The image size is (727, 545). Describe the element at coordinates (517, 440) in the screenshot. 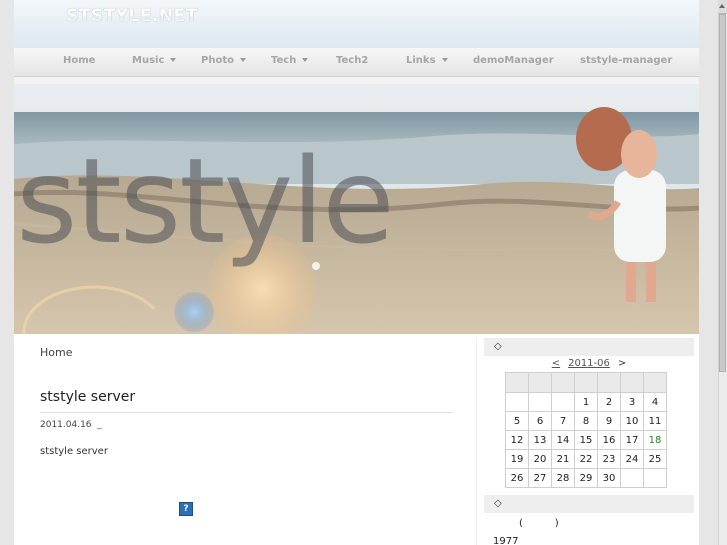

I see `calendar-day-cell: 12` at that location.